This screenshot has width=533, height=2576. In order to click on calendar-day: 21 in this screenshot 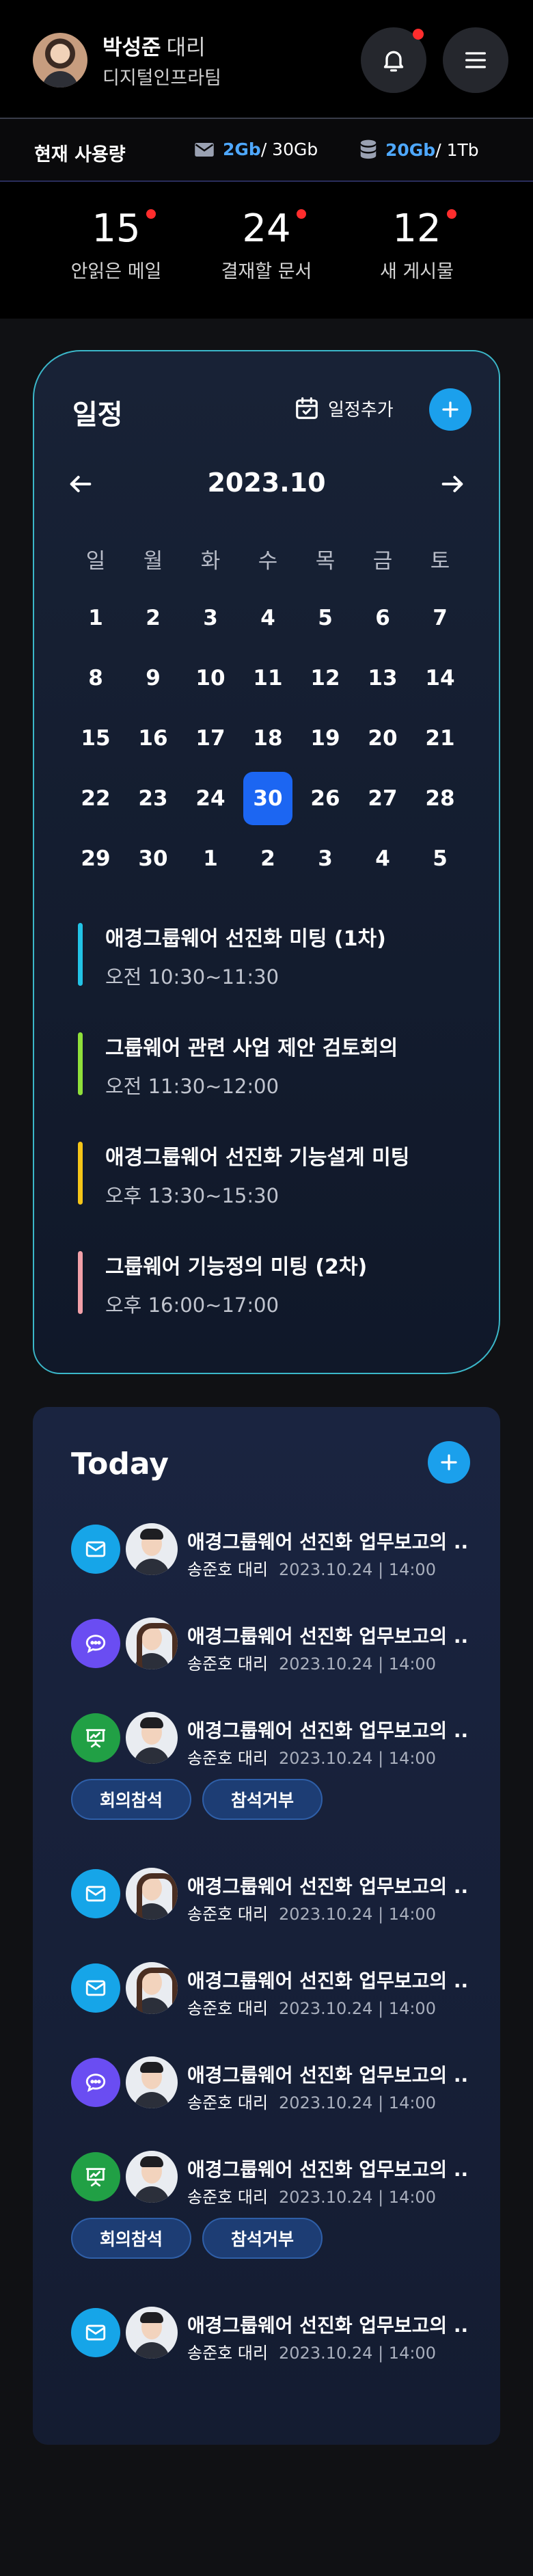, I will do `click(440, 738)`.